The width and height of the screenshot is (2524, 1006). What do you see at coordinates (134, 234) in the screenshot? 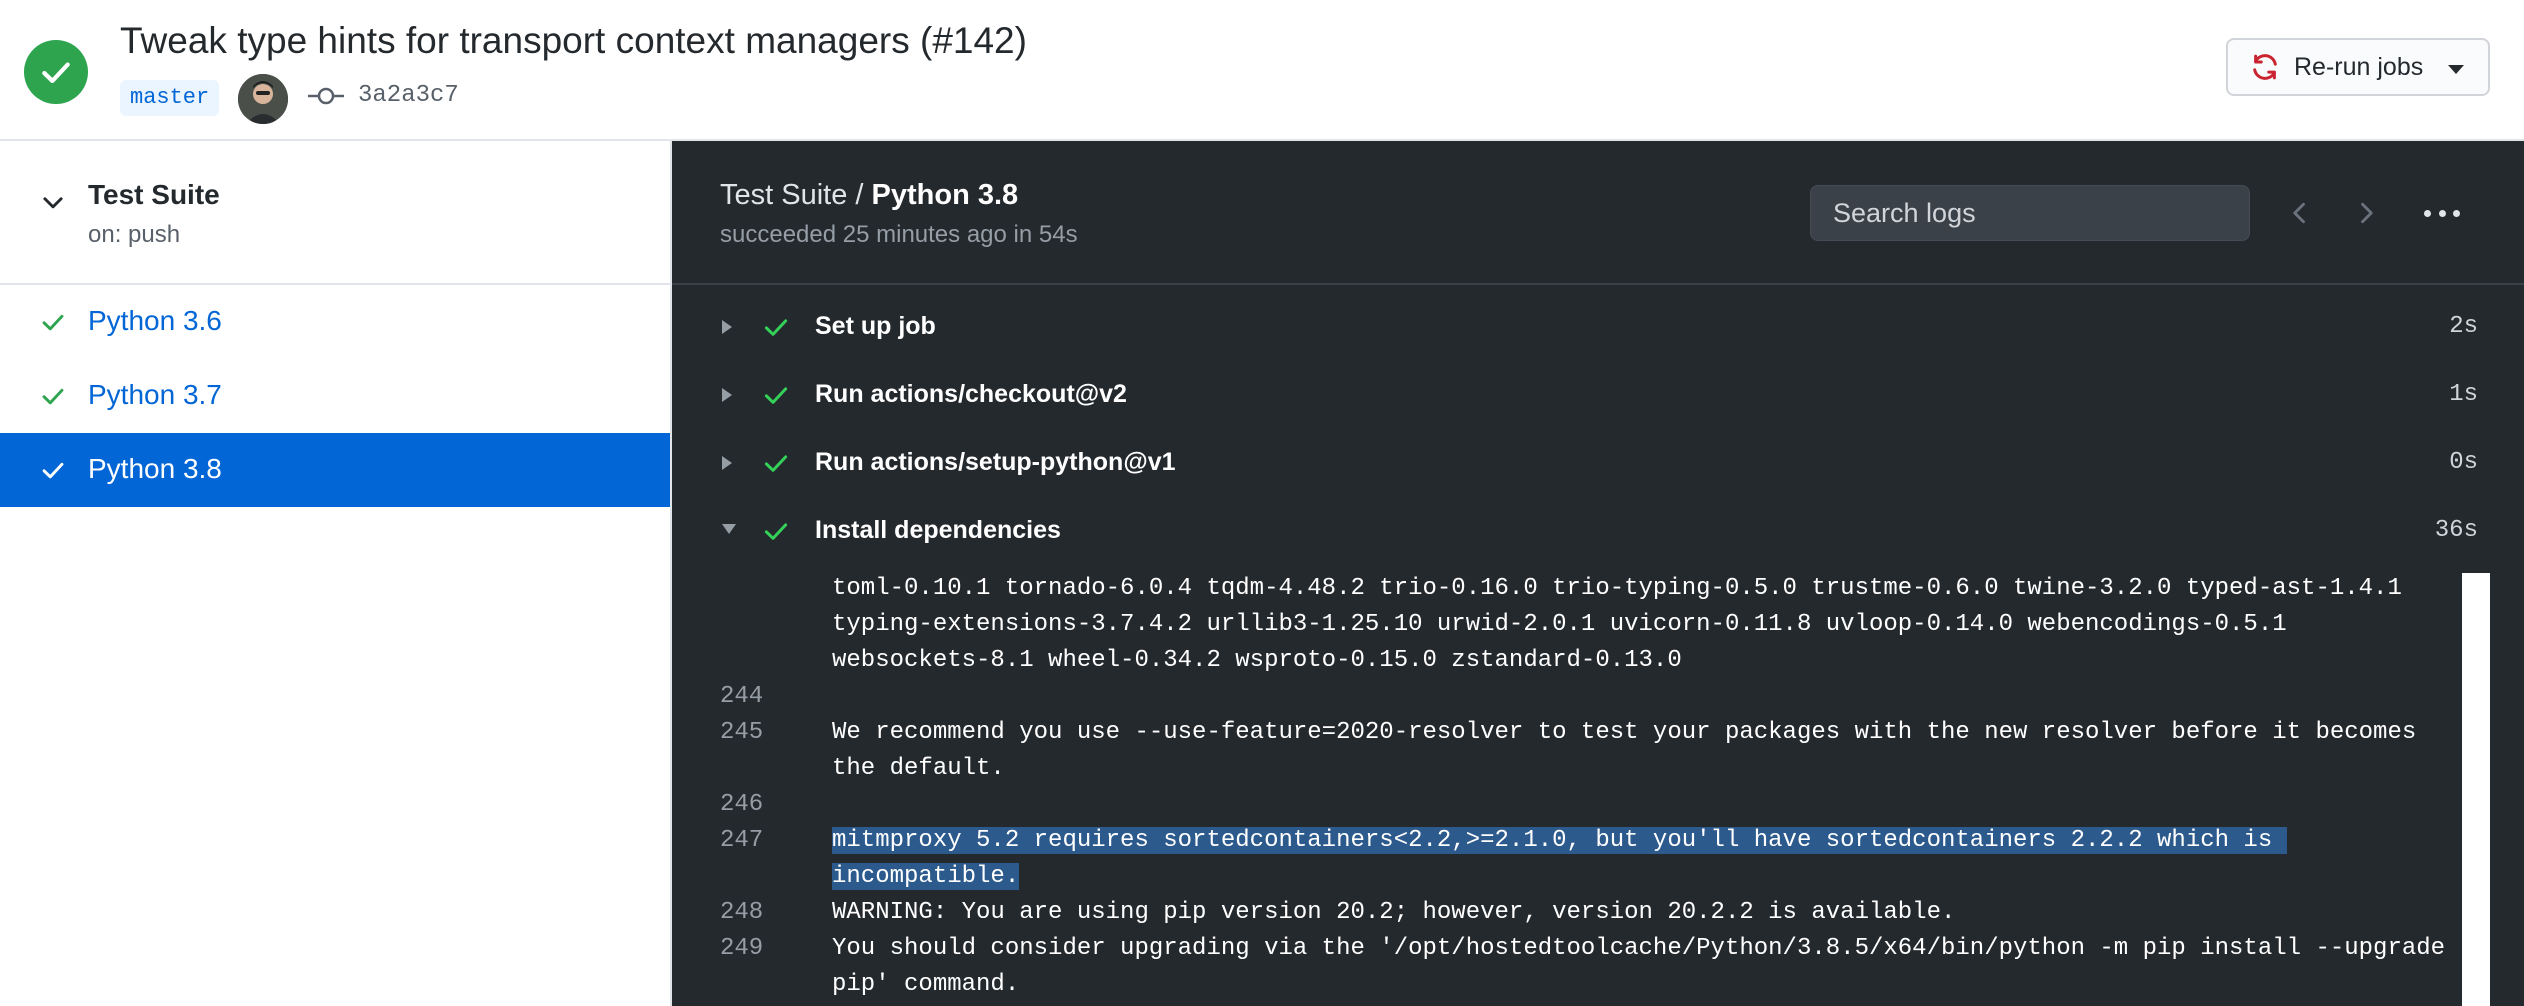
I see `workflow-trigger: on: push` at bounding box center [134, 234].